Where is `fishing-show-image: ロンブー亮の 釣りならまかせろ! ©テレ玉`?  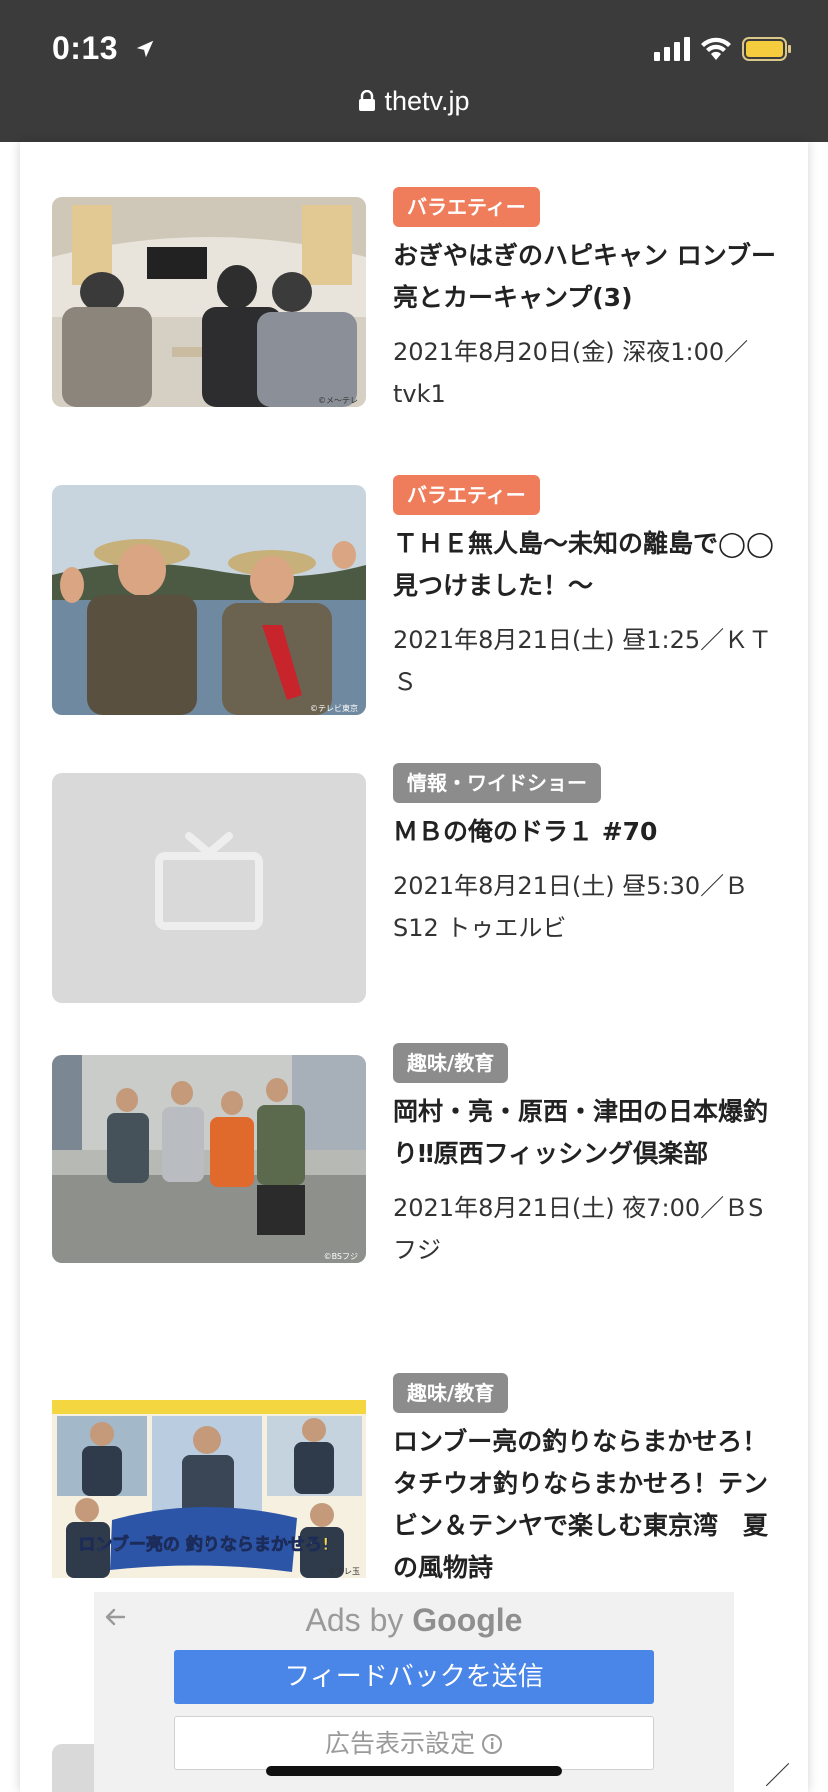 fishing-show-image: ロンブー亮の 釣りならまかせろ! ©テレ玉 is located at coordinates (209, 1489).